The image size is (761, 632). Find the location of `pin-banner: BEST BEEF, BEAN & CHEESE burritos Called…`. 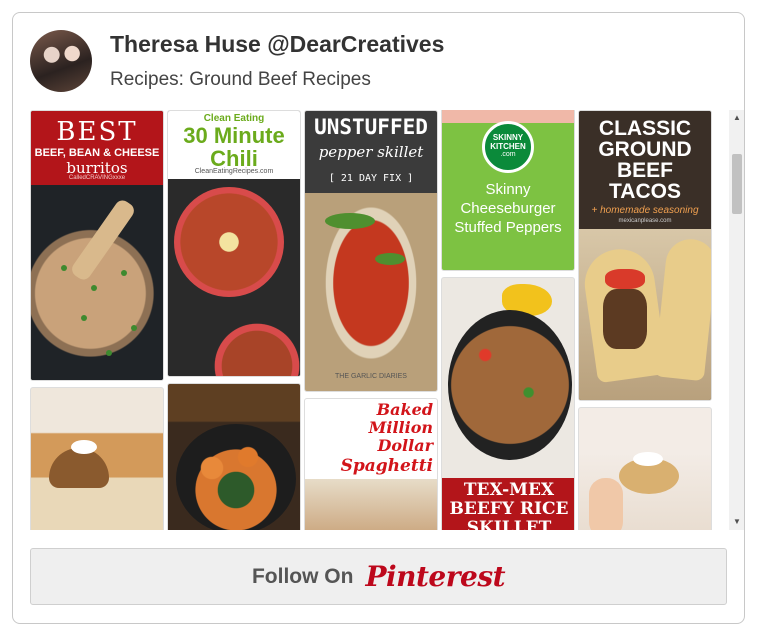

pin-banner: BEST BEEF, BEAN & CHEESE burritos Called… is located at coordinates (97, 148).